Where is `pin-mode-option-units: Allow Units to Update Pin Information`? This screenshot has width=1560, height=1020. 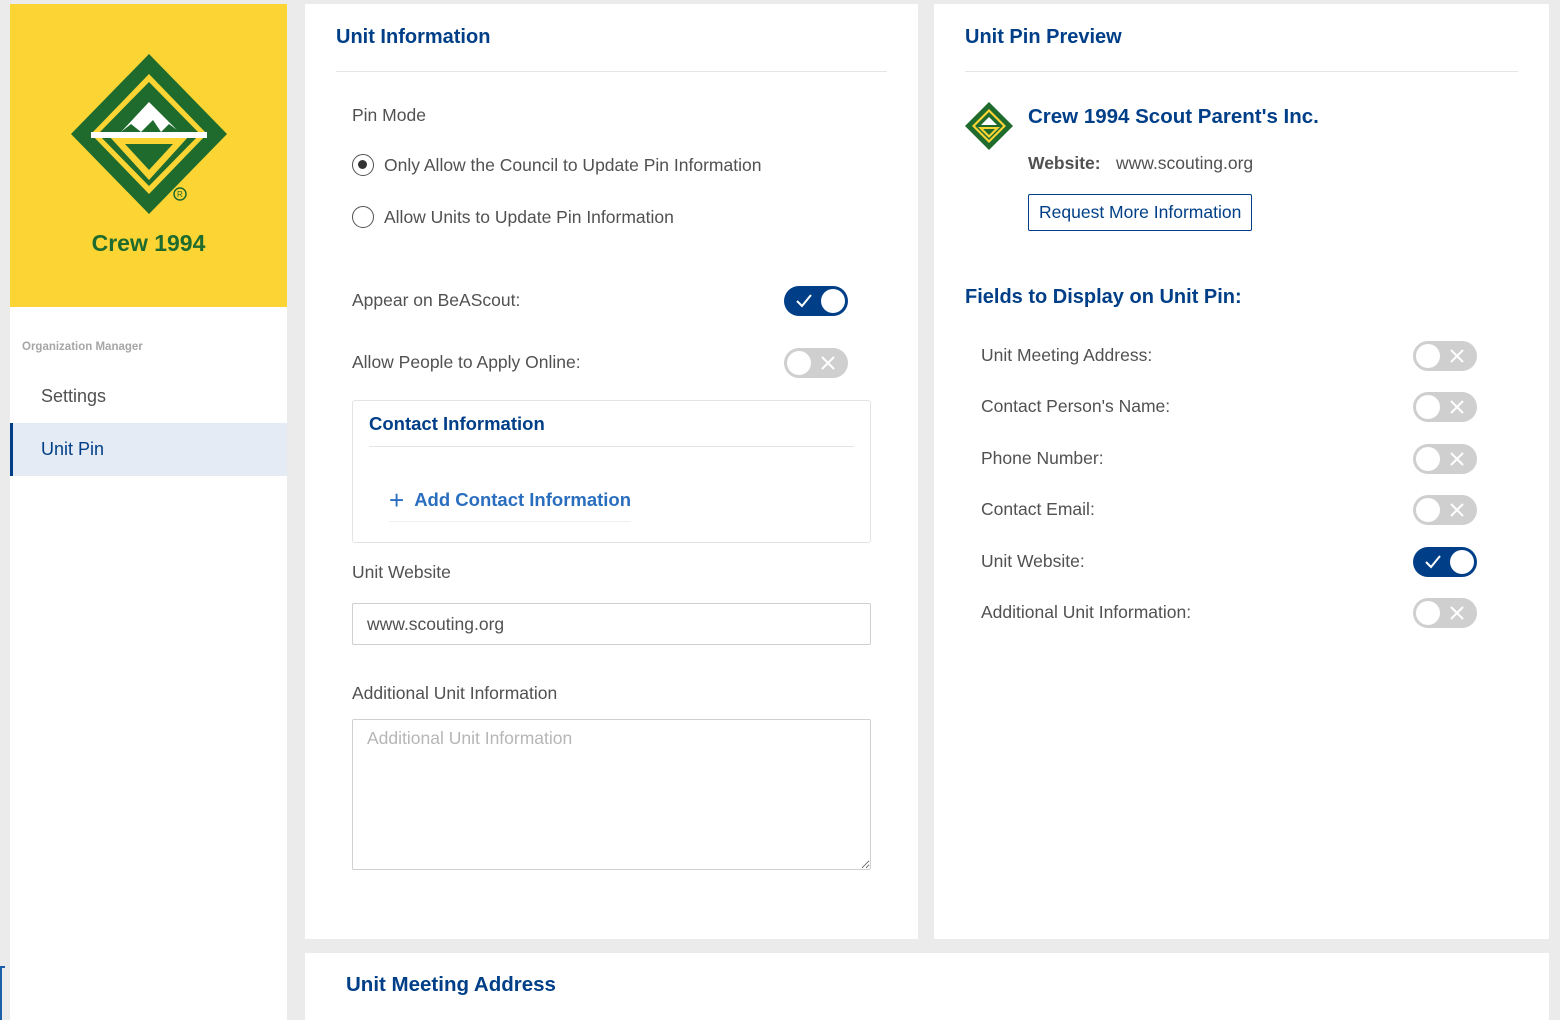
pin-mode-option-units: Allow Units to Update Pin Information is located at coordinates (513, 217).